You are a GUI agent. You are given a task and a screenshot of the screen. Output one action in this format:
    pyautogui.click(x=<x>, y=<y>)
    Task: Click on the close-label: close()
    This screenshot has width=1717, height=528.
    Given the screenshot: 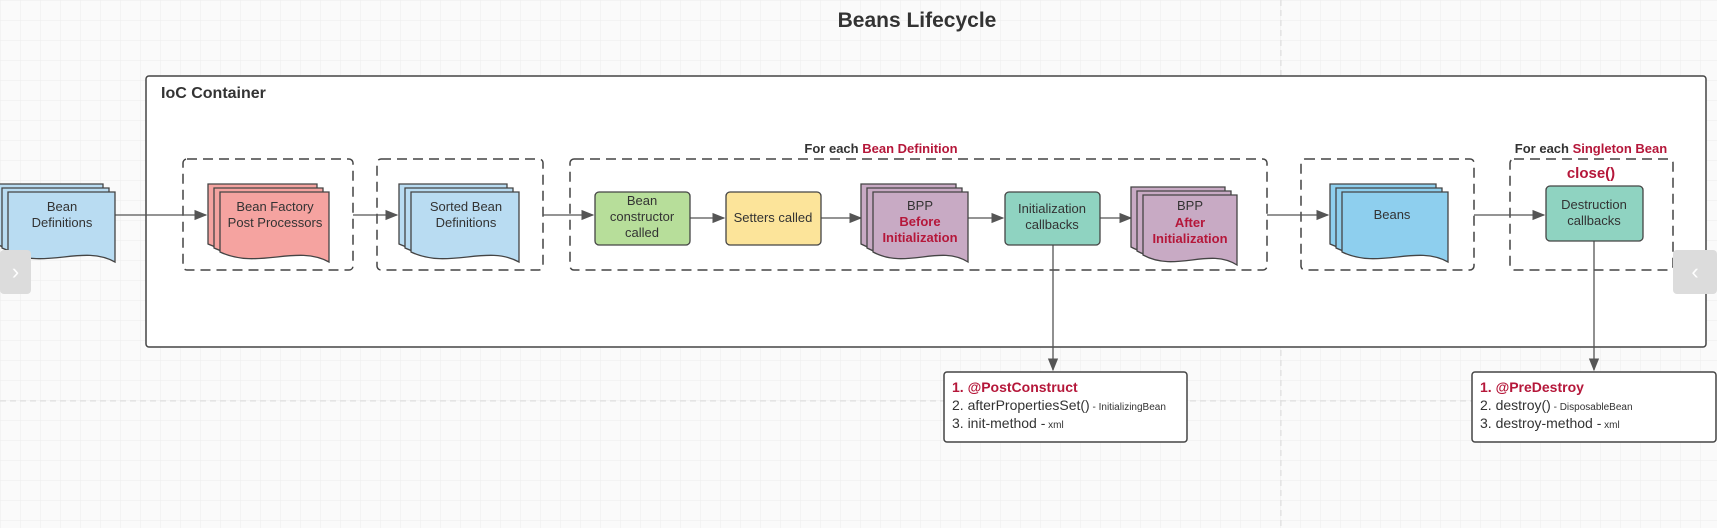 What is the action you would take?
    pyautogui.click(x=1591, y=173)
    